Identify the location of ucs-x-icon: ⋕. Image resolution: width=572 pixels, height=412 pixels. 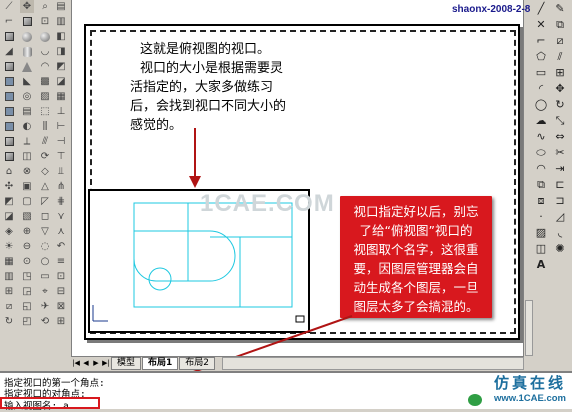
(61, 201).